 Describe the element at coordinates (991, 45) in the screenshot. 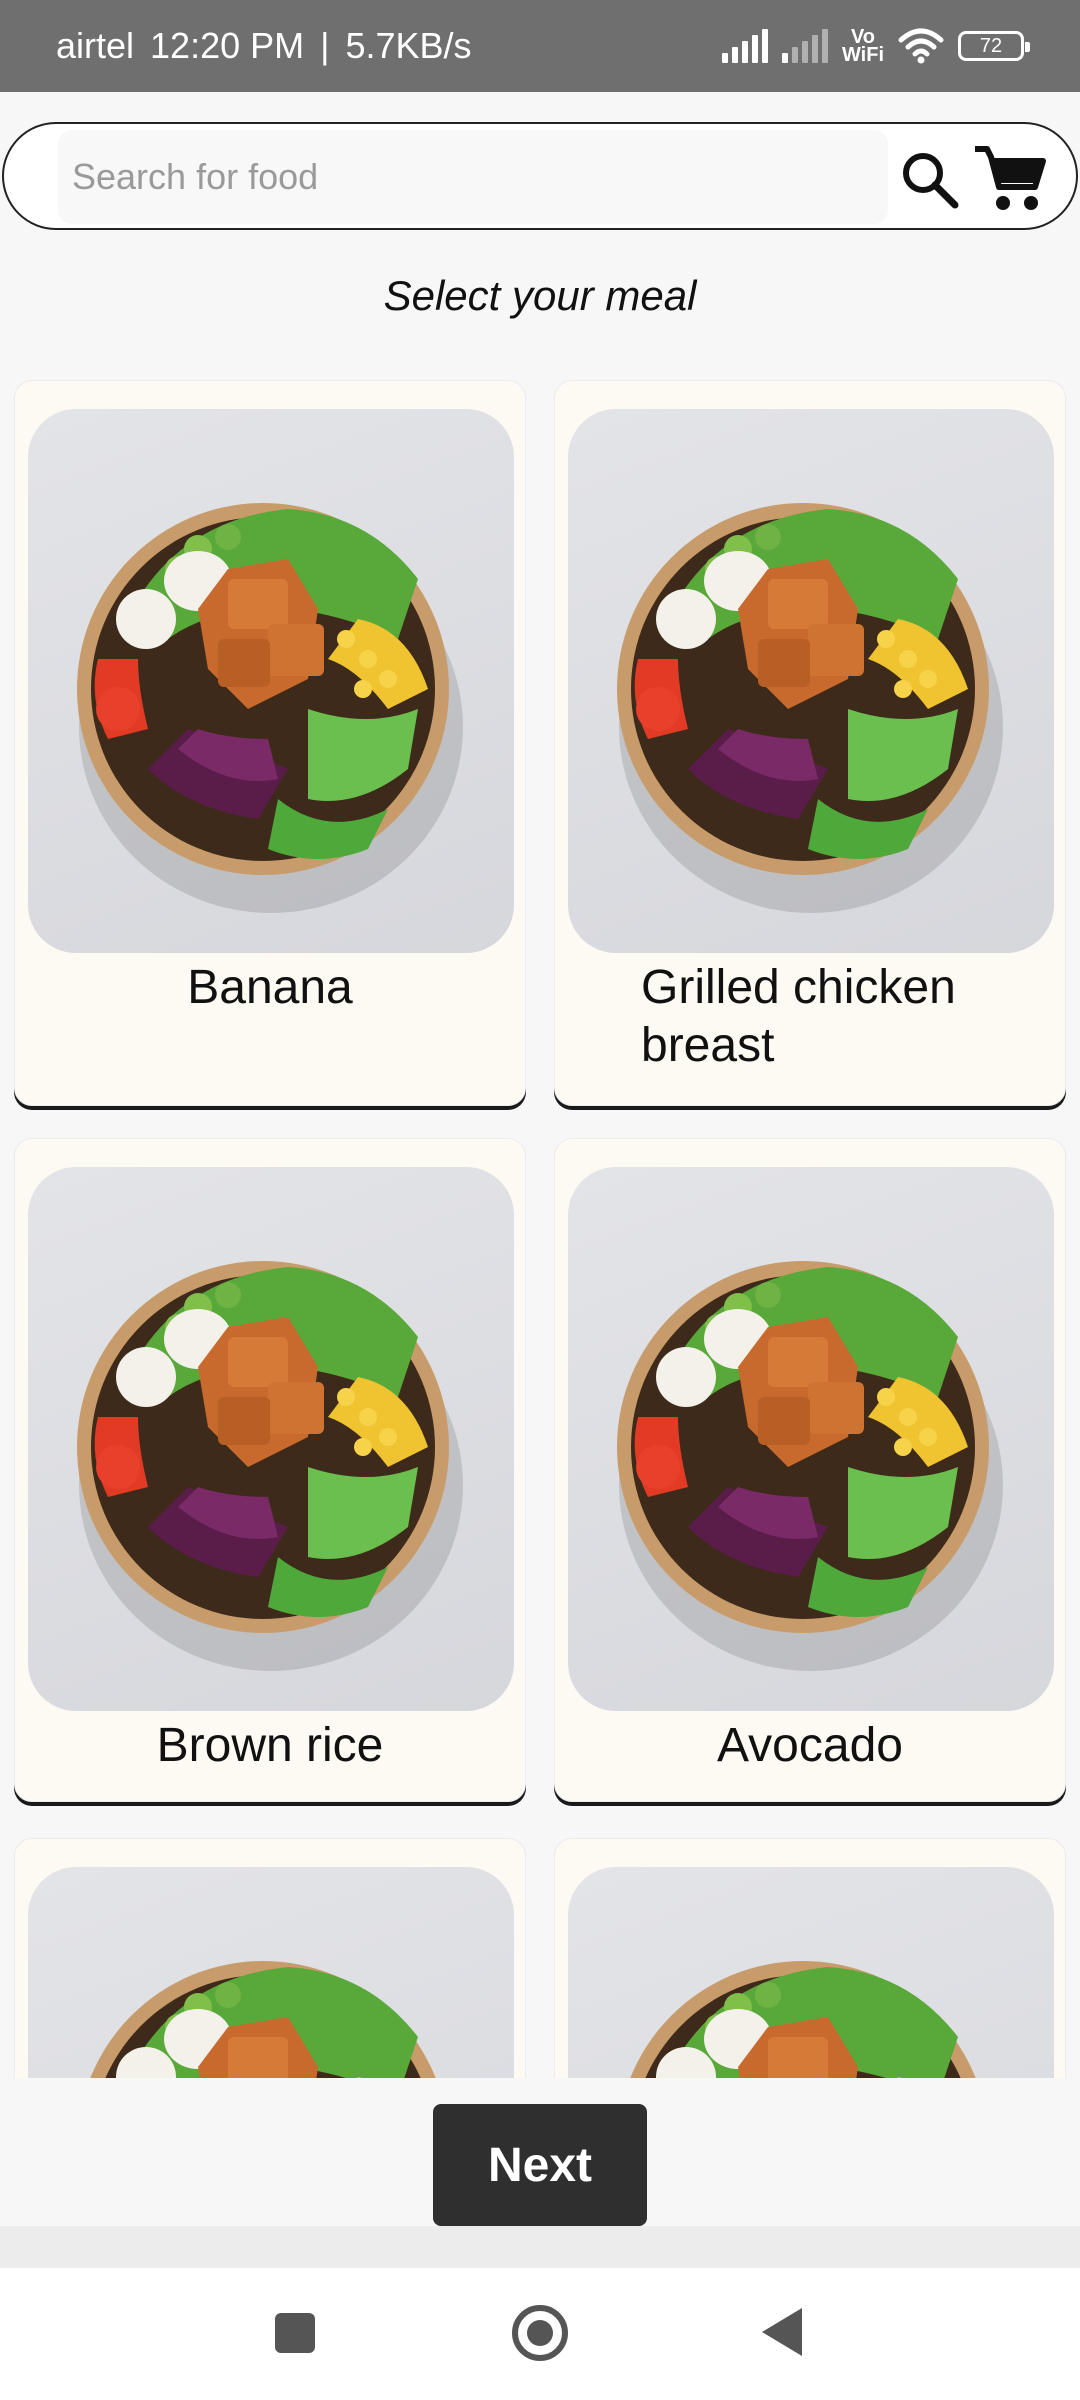

I see `battery-level: 72` at that location.